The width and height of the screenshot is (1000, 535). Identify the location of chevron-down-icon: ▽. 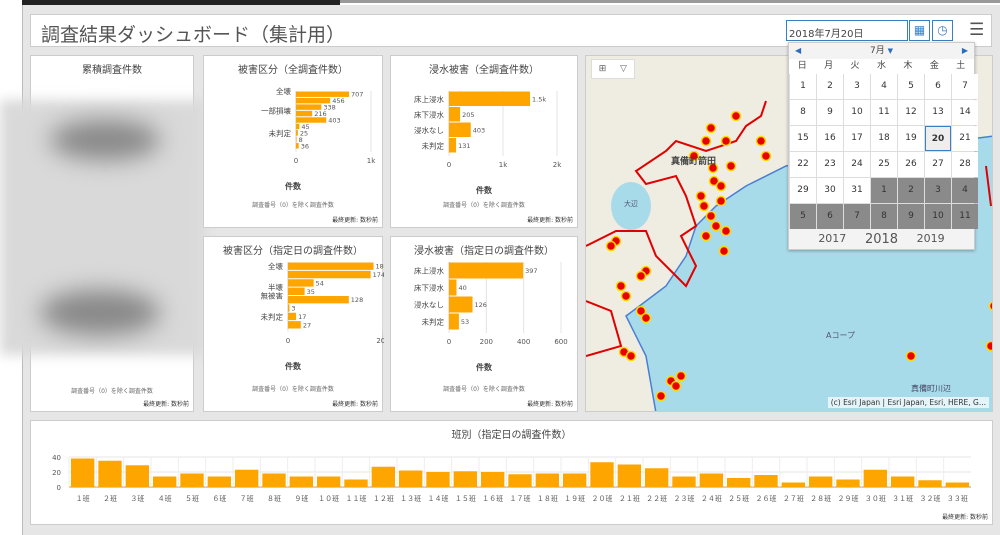
(623, 69).